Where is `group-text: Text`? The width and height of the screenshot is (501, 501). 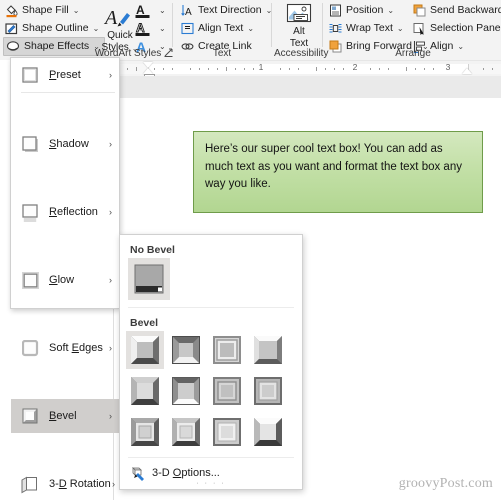
group-text: Text is located at coordinates (222, 30).